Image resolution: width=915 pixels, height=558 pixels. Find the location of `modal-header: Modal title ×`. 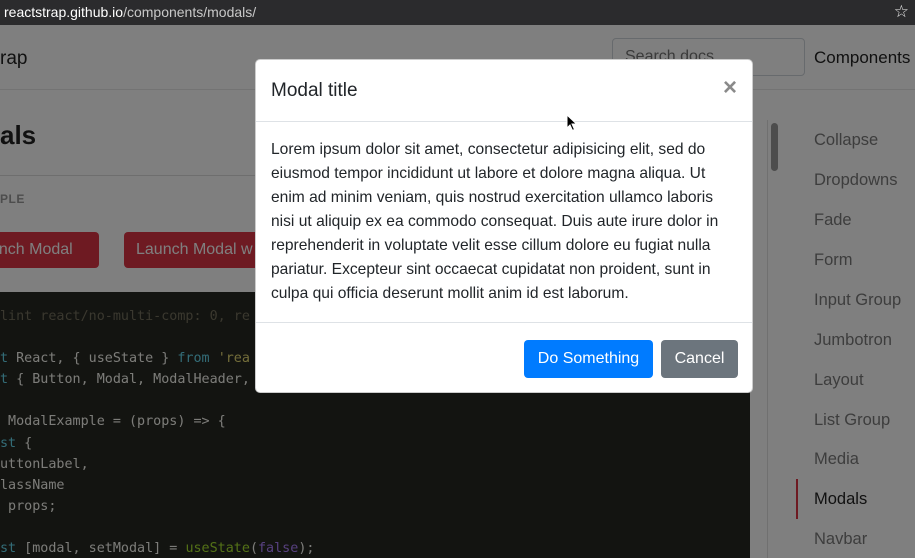

modal-header: Modal title × is located at coordinates (504, 91).